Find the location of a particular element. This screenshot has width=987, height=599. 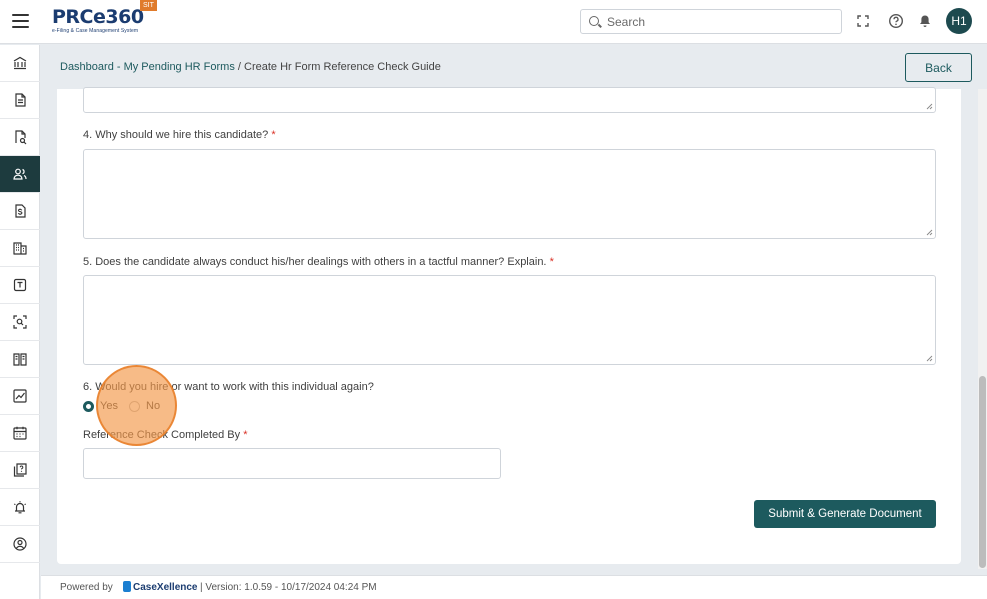

q3-textarea is located at coordinates (509, 100).